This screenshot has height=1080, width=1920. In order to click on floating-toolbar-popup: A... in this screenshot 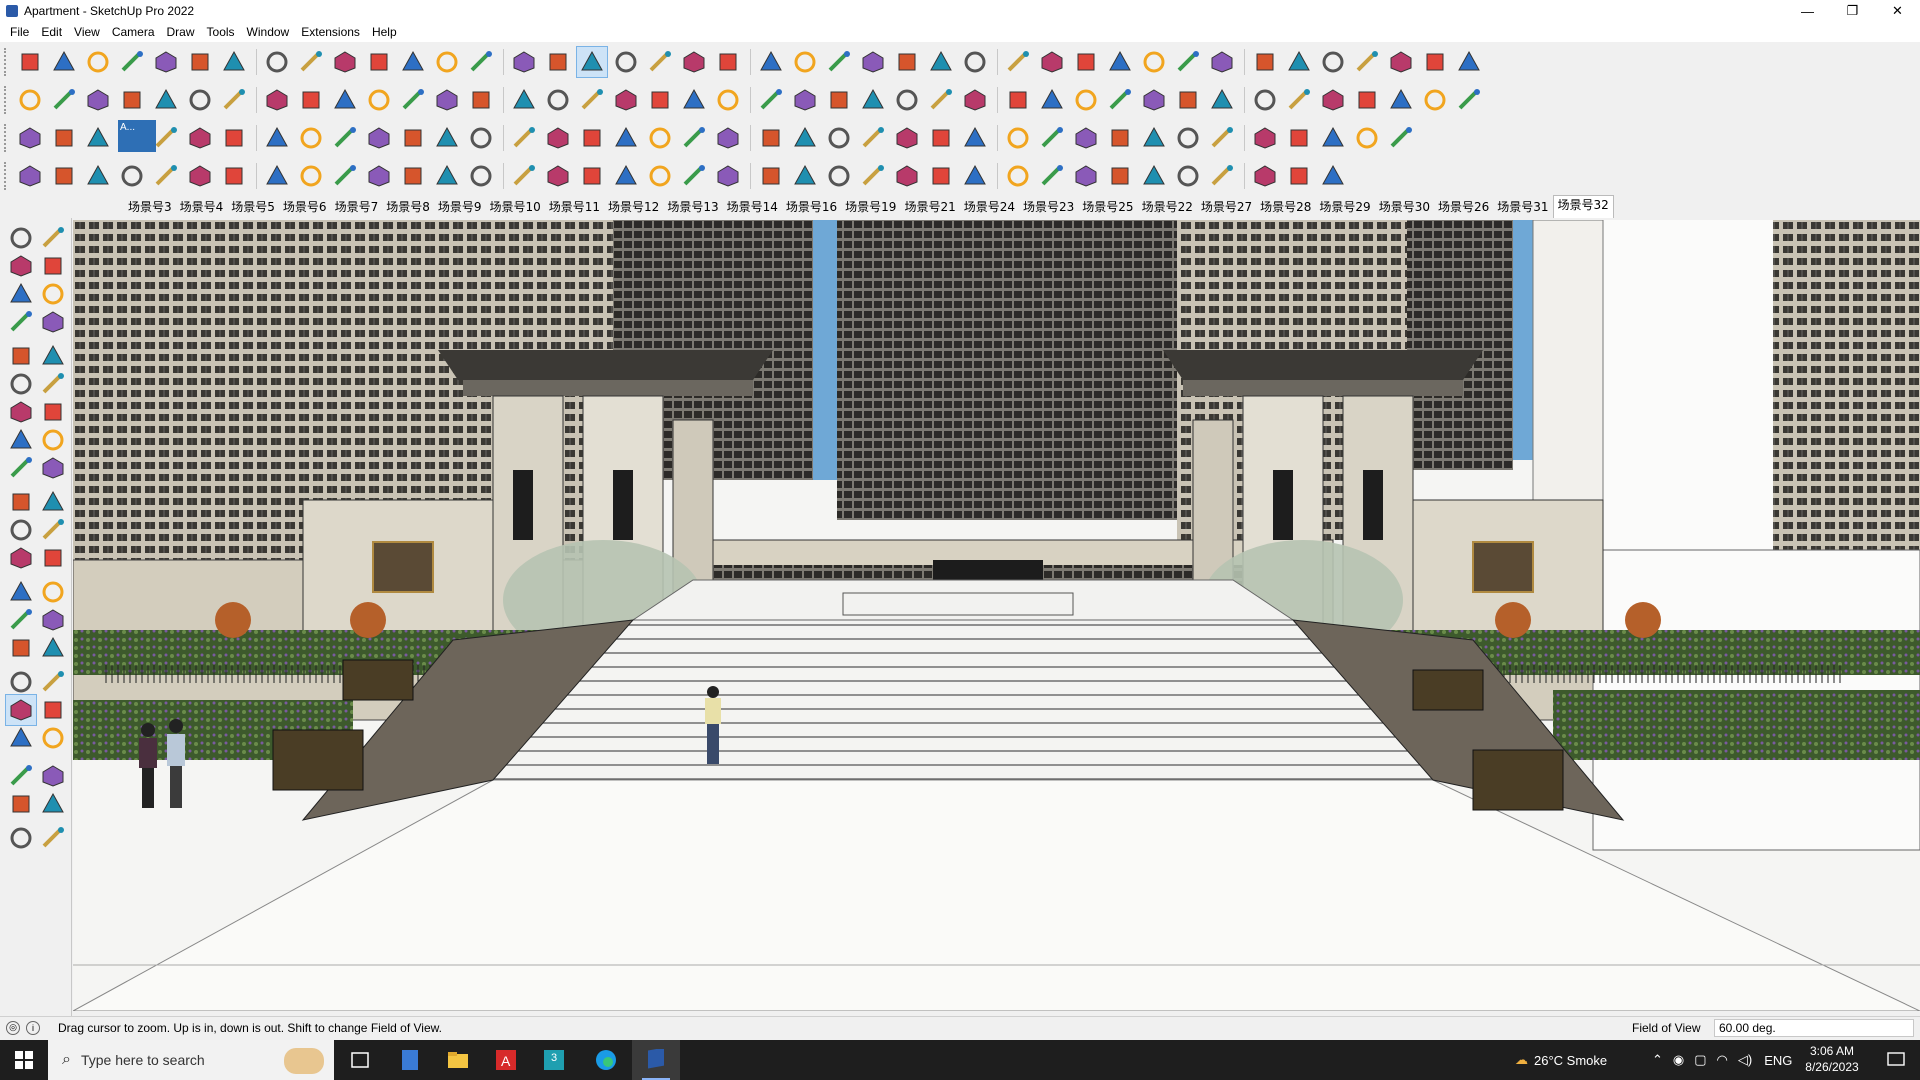, I will do `click(137, 136)`.